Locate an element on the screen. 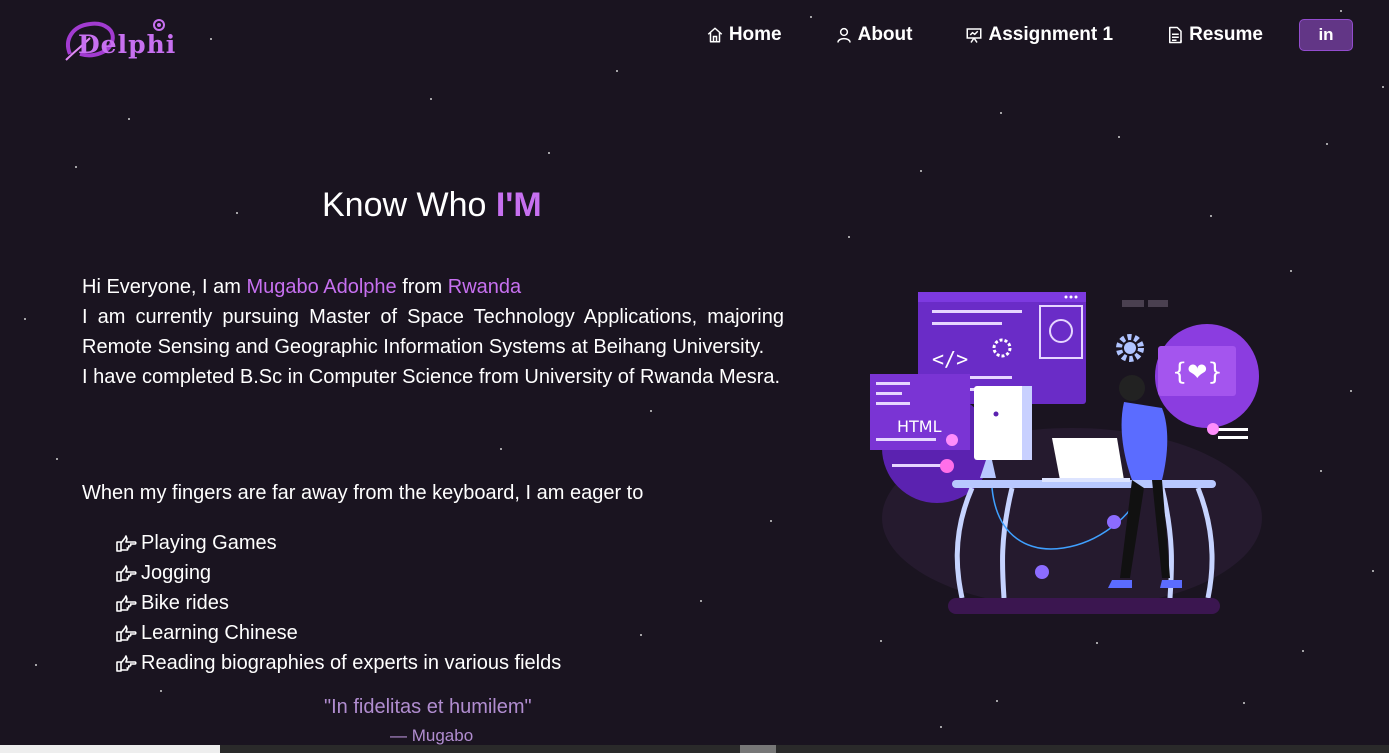 The image size is (1389, 753). list-item: Bike rides is located at coordinates (338, 603).